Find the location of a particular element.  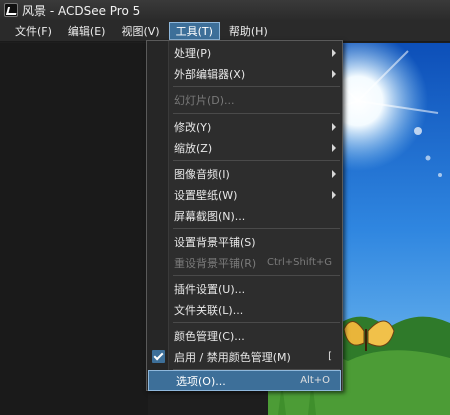

menu-tools: 工具(T) is located at coordinates (194, 30).